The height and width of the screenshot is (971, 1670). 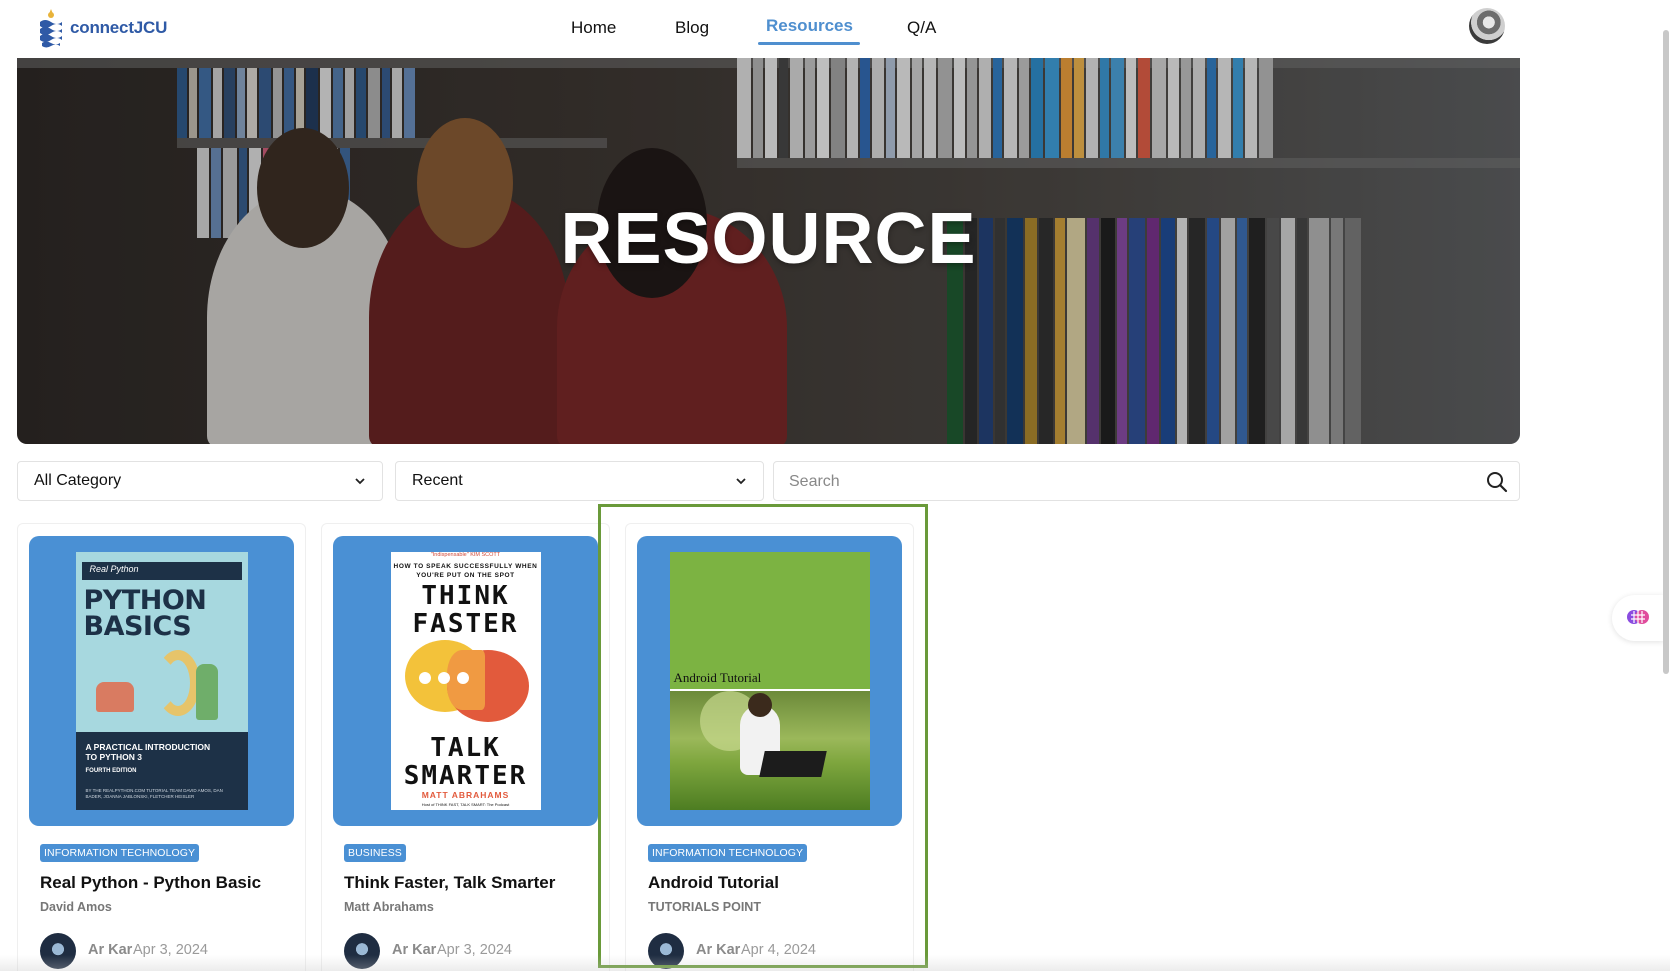 I want to click on cover-edition: FOURTH EDITION, so click(x=111, y=771).